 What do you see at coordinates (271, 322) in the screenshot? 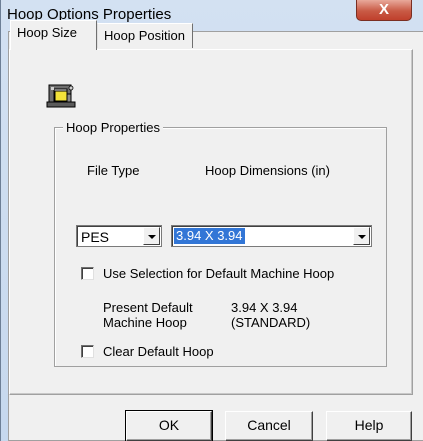
I see `present-default-hoop-type: (STANDARD)` at bounding box center [271, 322].